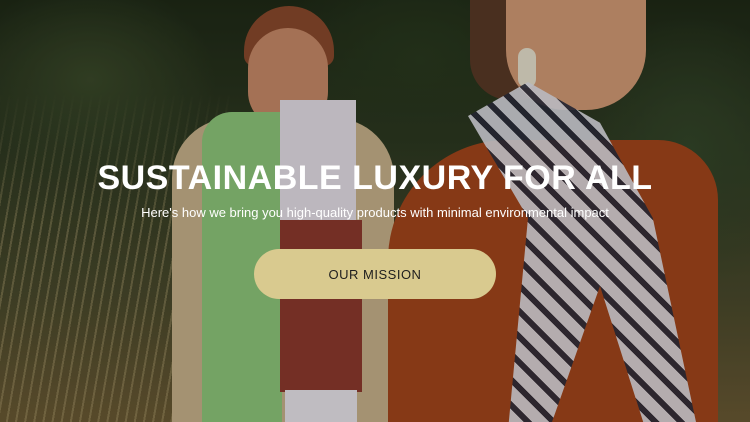 This screenshot has width=750, height=422. Describe the element at coordinates (375, 178) in the screenshot. I see `hero-title: SUSTAINABLE LUXURY FOR ALL` at that location.